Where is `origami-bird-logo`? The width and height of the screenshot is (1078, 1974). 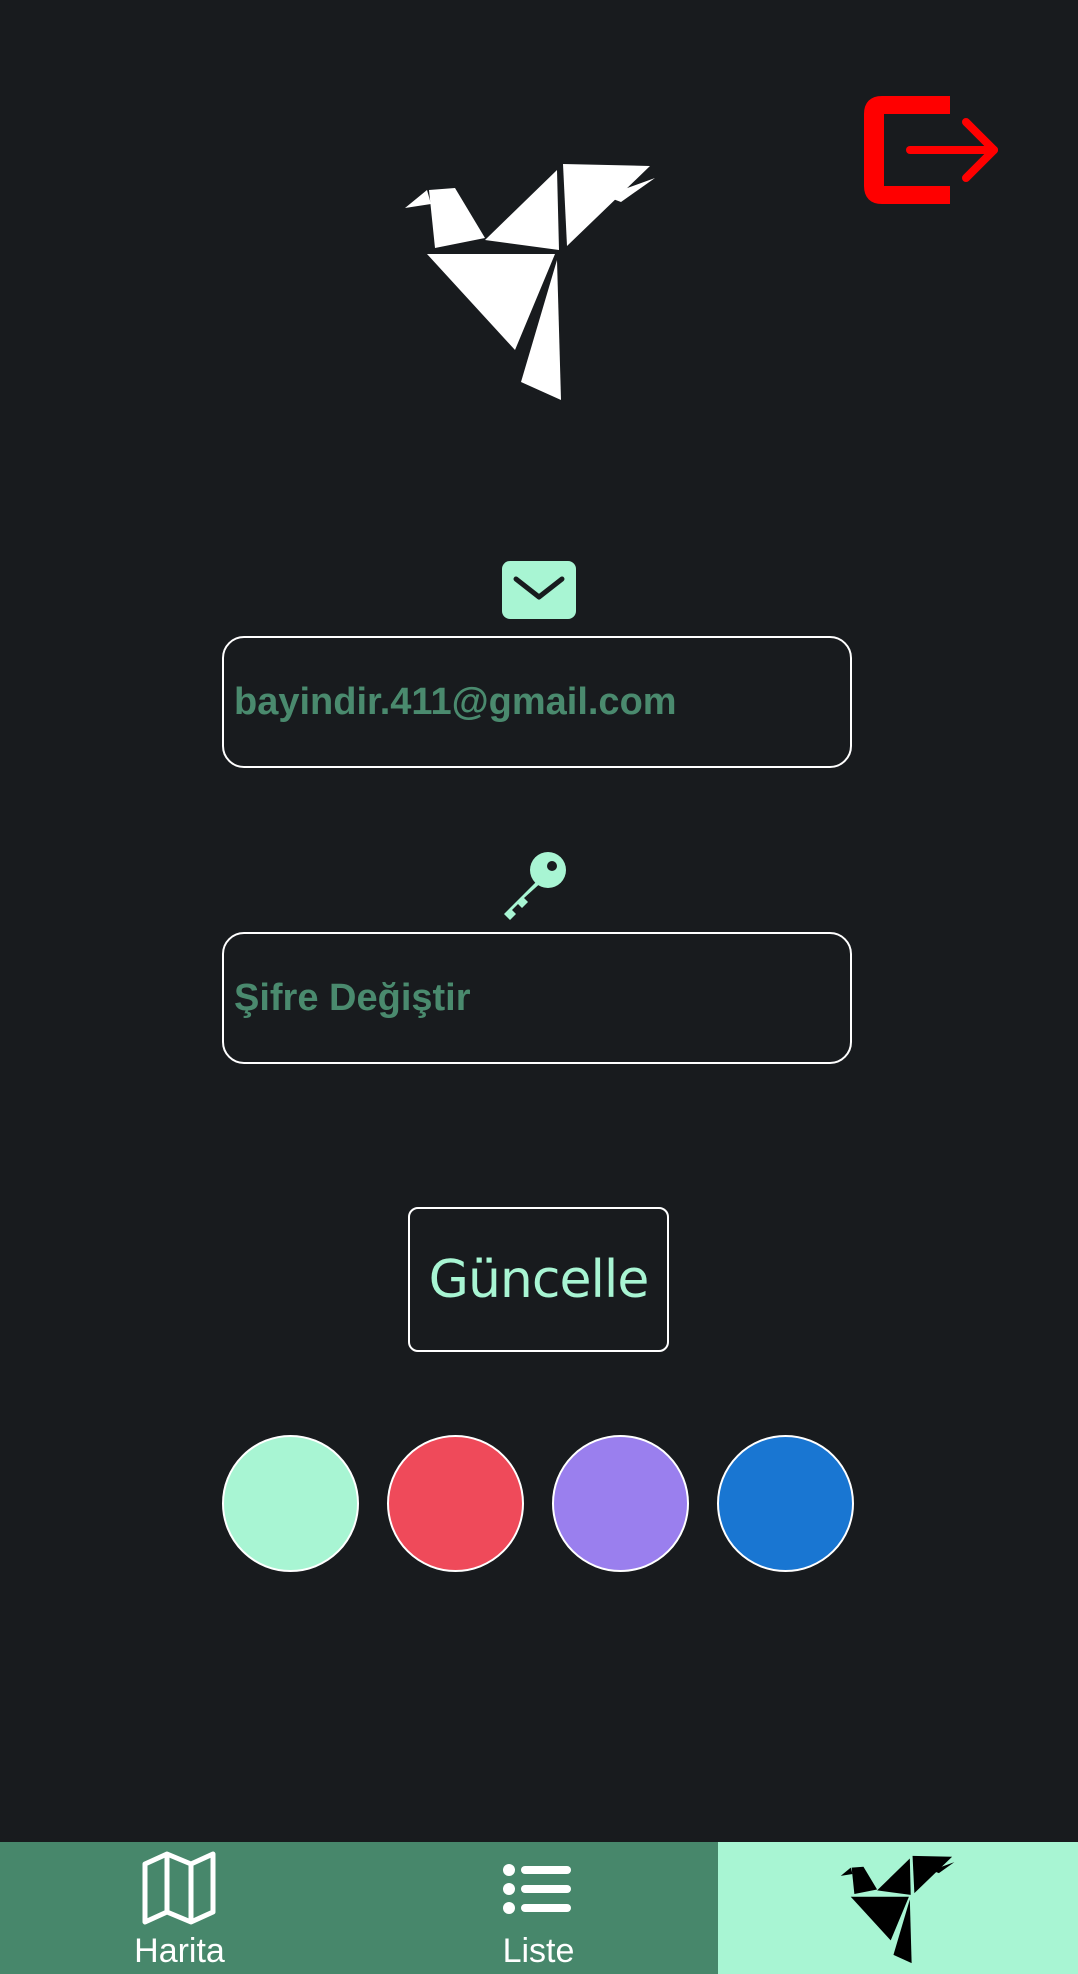
origami-bird-logo is located at coordinates (530, 282).